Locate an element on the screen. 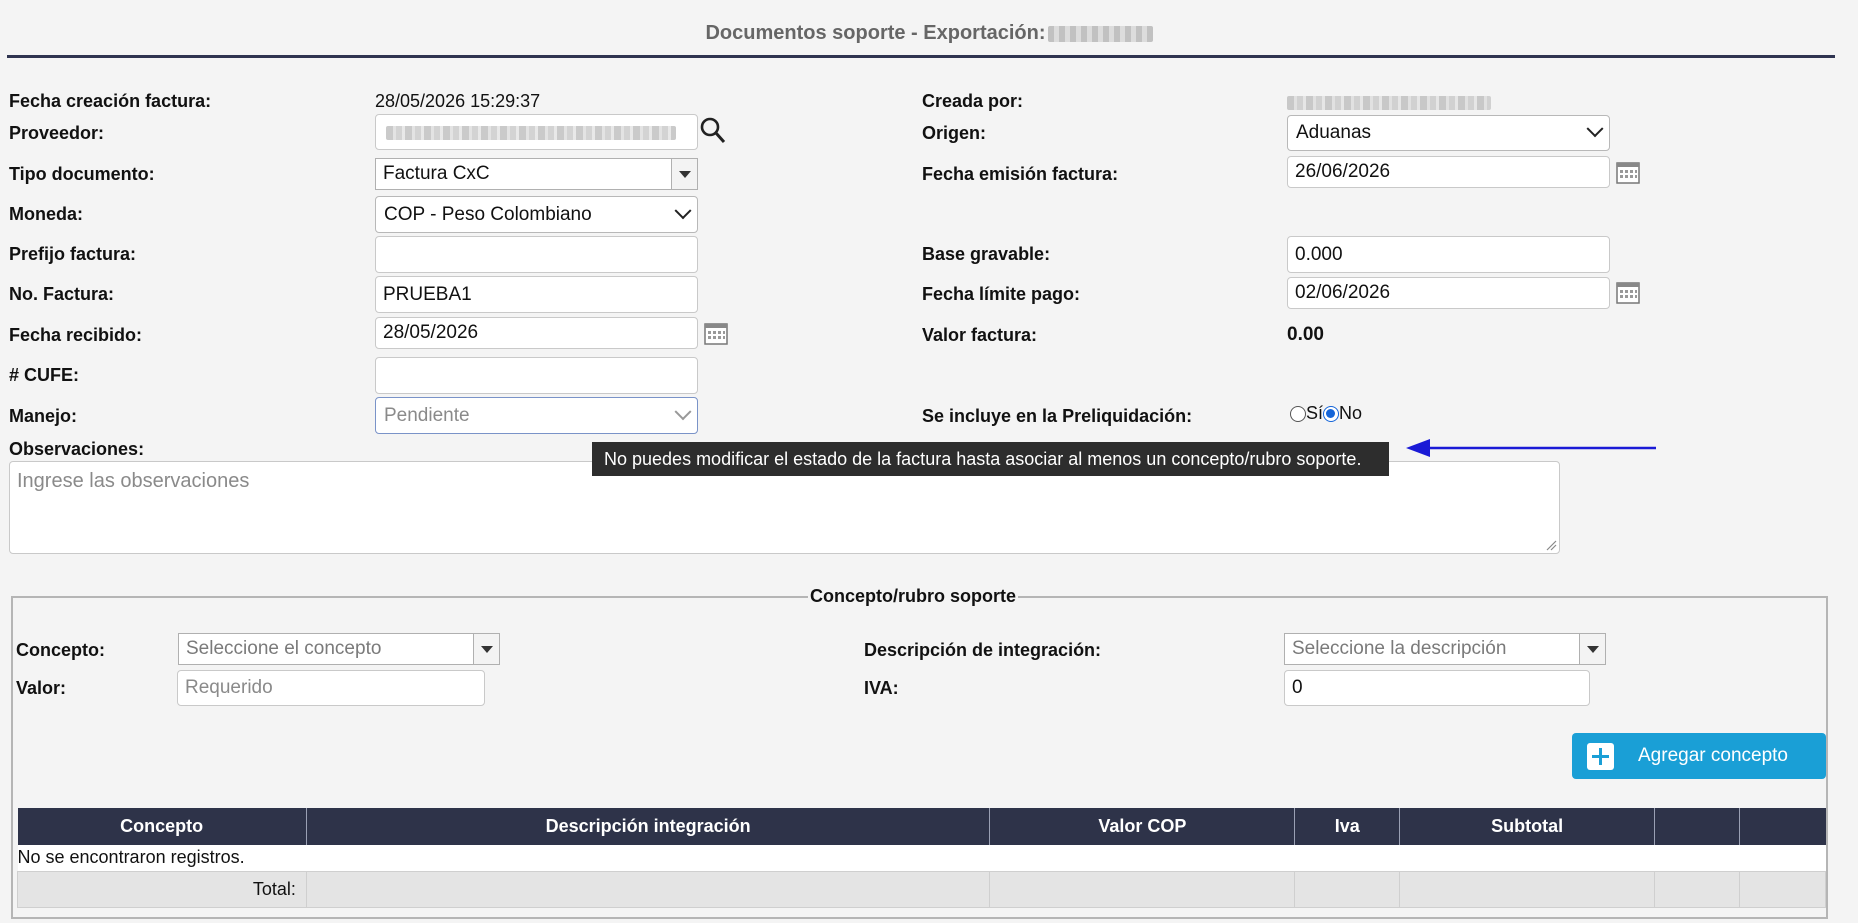 The height and width of the screenshot is (923, 1858). tipo-documento-value: Factura CxC is located at coordinates (436, 173).